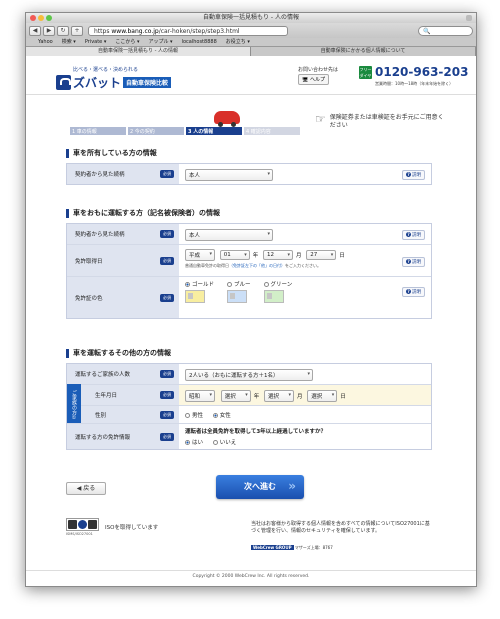 The image size is (500, 619). What do you see at coordinates (343, 396) in the screenshot?
I see `day-unit: 日` at bounding box center [343, 396].